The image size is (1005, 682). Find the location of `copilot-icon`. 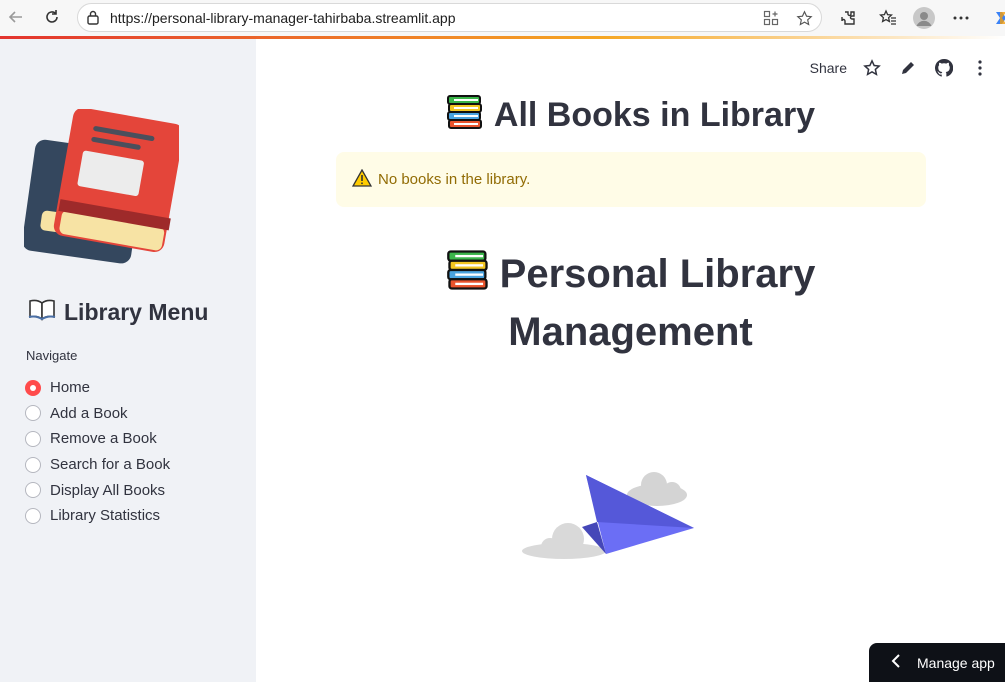

copilot-icon is located at coordinates (996, 18).